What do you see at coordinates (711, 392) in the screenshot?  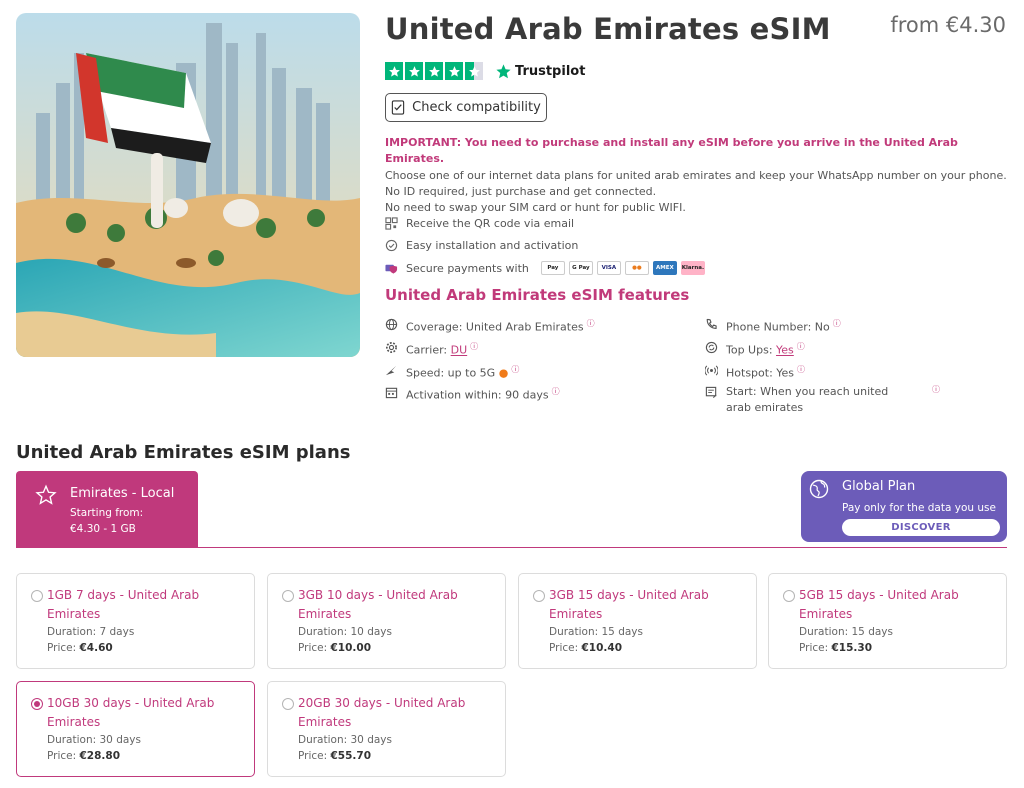 I see `plane-ticket-icon` at bounding box center [711, 392].